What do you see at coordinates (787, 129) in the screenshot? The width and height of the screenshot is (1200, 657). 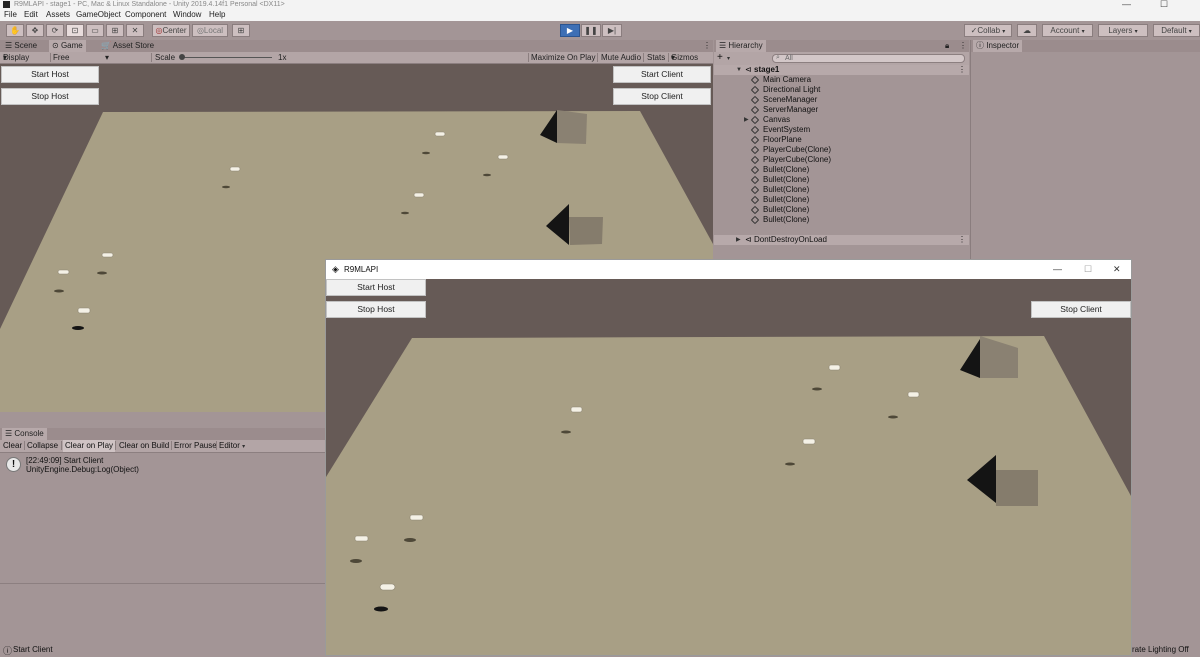 I see `hierarchy-item-label: EventSystem` at bounding box center [787, 129].